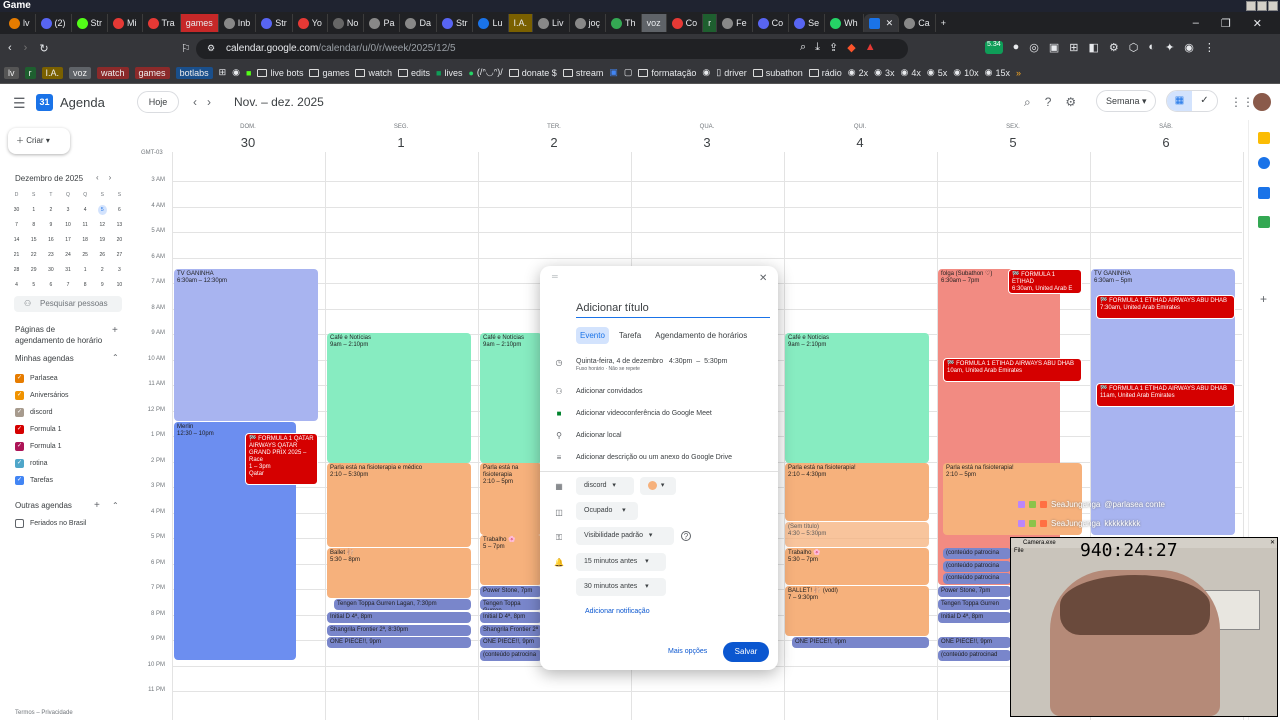 The image size is (1280, 720). Describe the element at coordinates (85, 210) in the screenshot. I see `mini-day: 4` at that location.